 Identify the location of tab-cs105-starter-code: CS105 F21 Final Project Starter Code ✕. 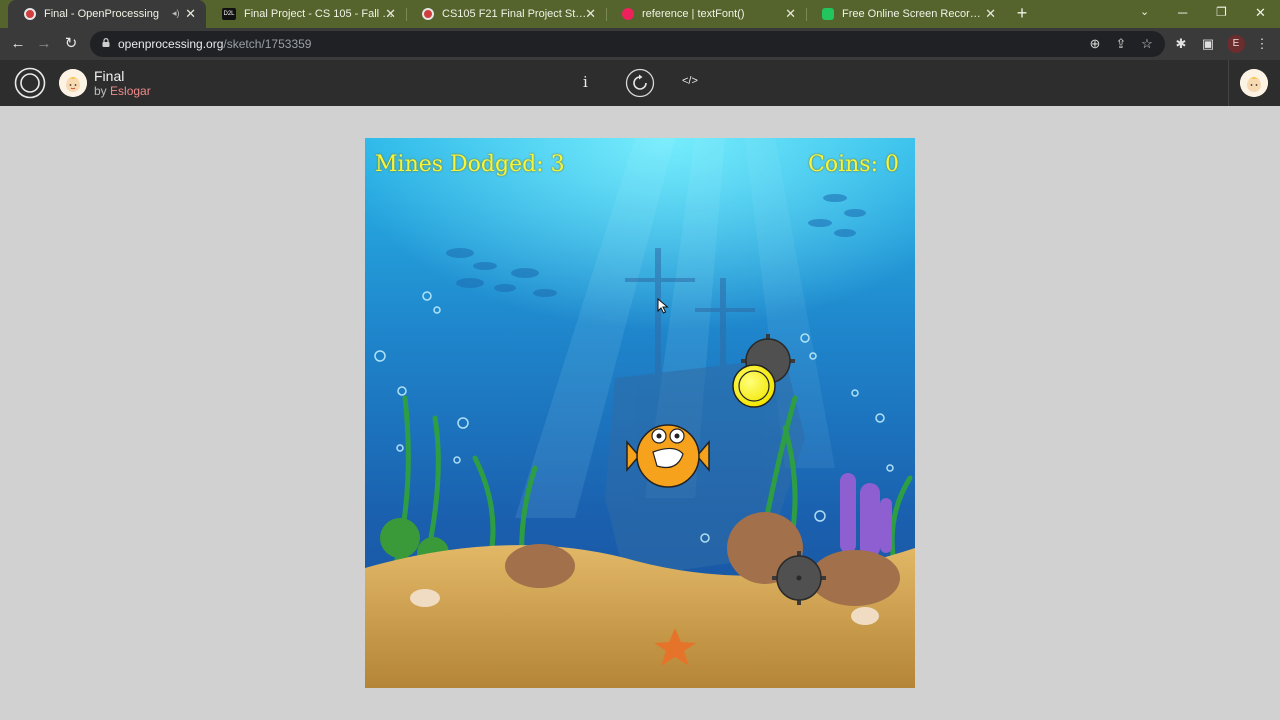
(506, 14).